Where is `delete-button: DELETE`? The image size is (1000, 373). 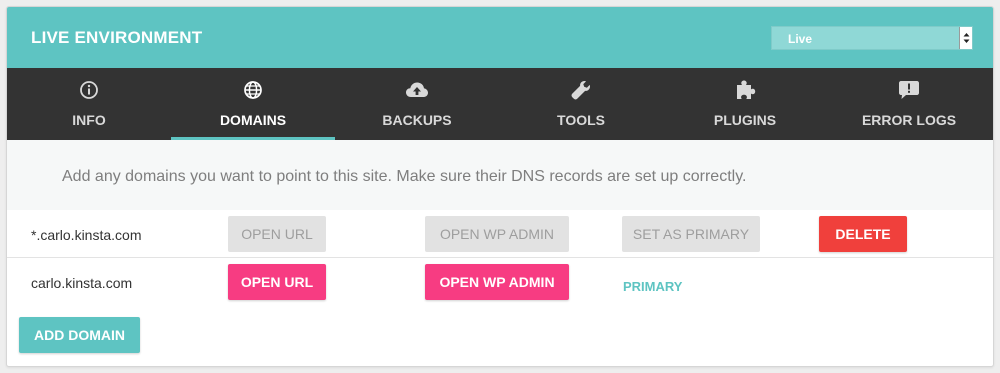 delete-button: DELETE is located at coordinates (863, 234).